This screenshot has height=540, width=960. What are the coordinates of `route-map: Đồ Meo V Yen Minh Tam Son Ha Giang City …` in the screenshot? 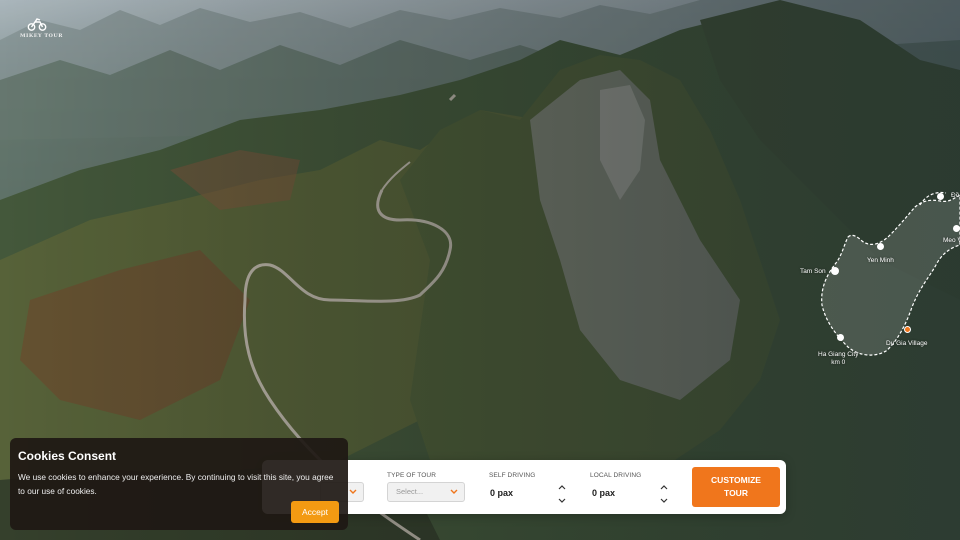 It's located at (880, 275).